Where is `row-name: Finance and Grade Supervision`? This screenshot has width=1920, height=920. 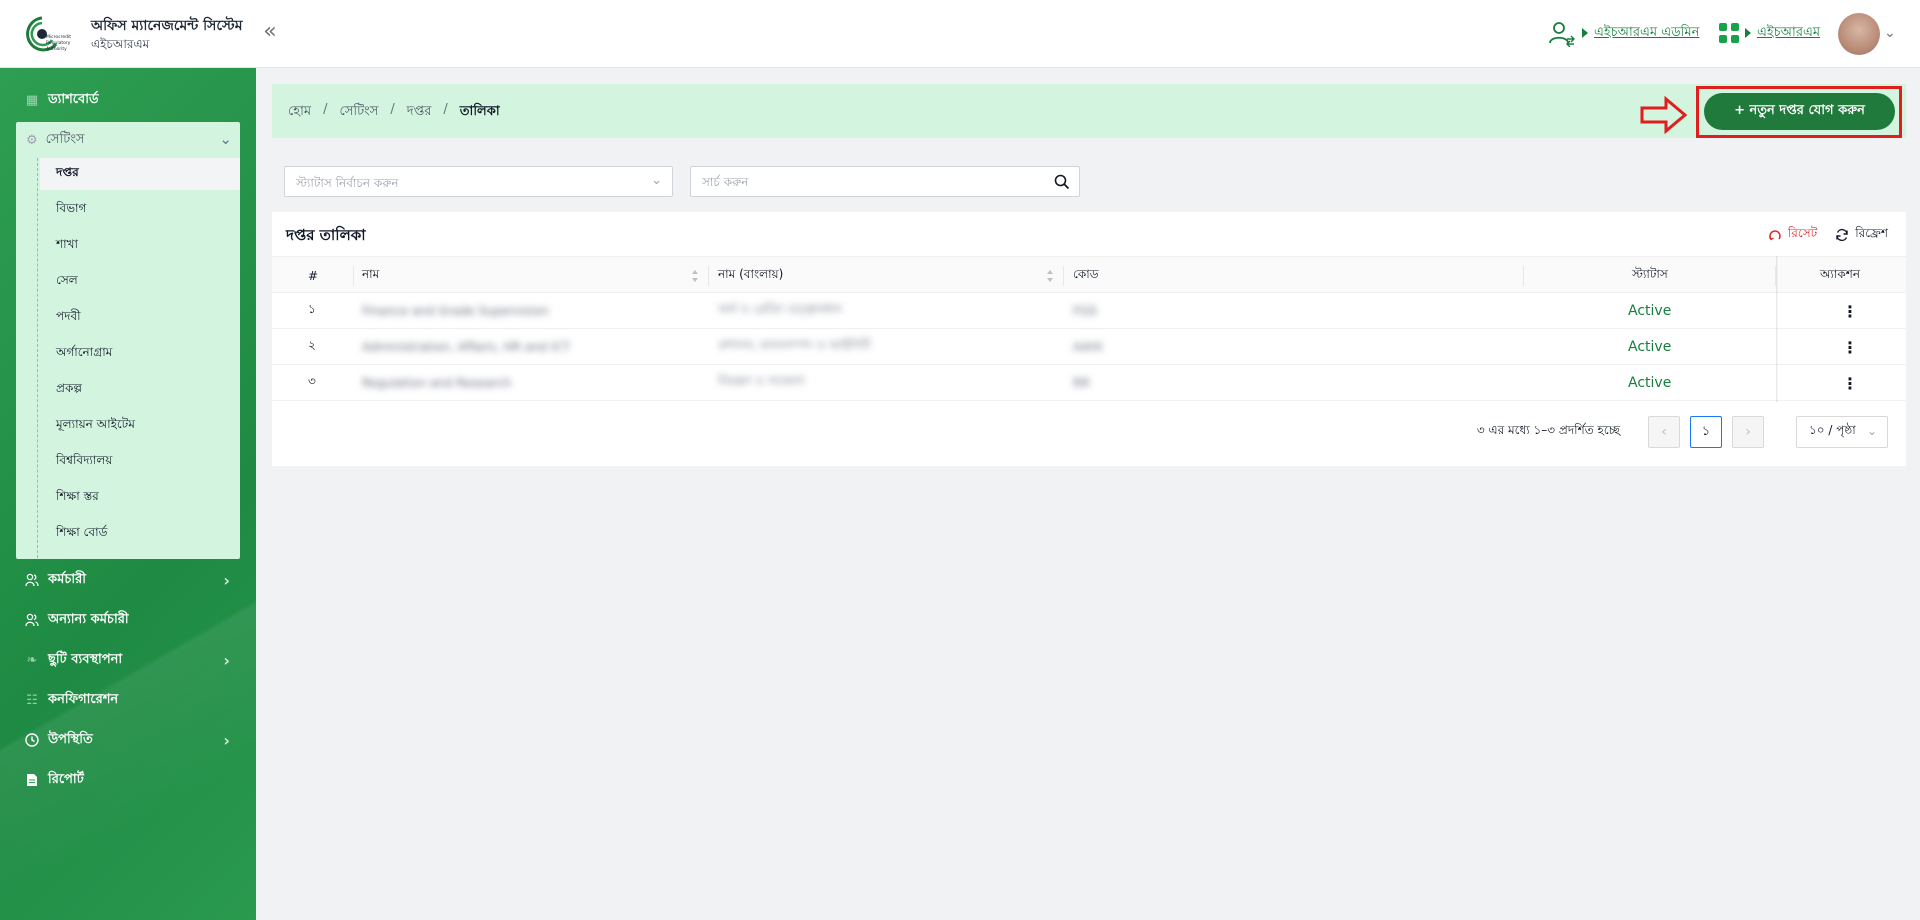 row-name: Finance and Grade Supervision is located at coordinates (455, 311).